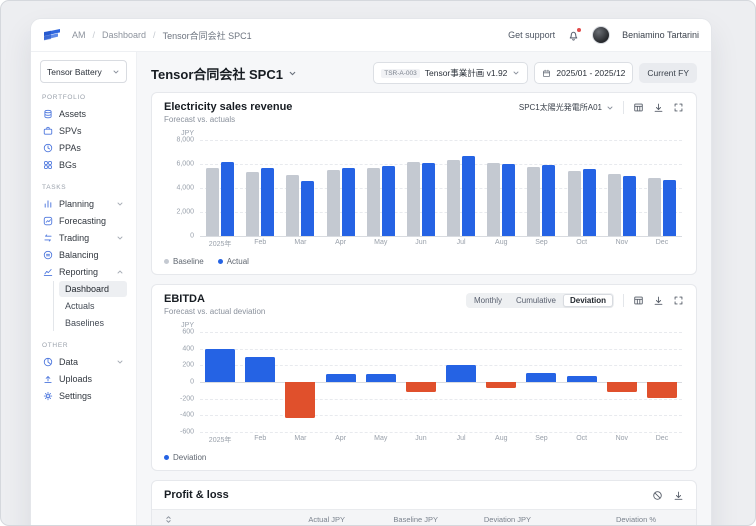 The height and width of the screenshot is (526, 756). I want to click on breadcrumb-item: AM, so click(79, 35).